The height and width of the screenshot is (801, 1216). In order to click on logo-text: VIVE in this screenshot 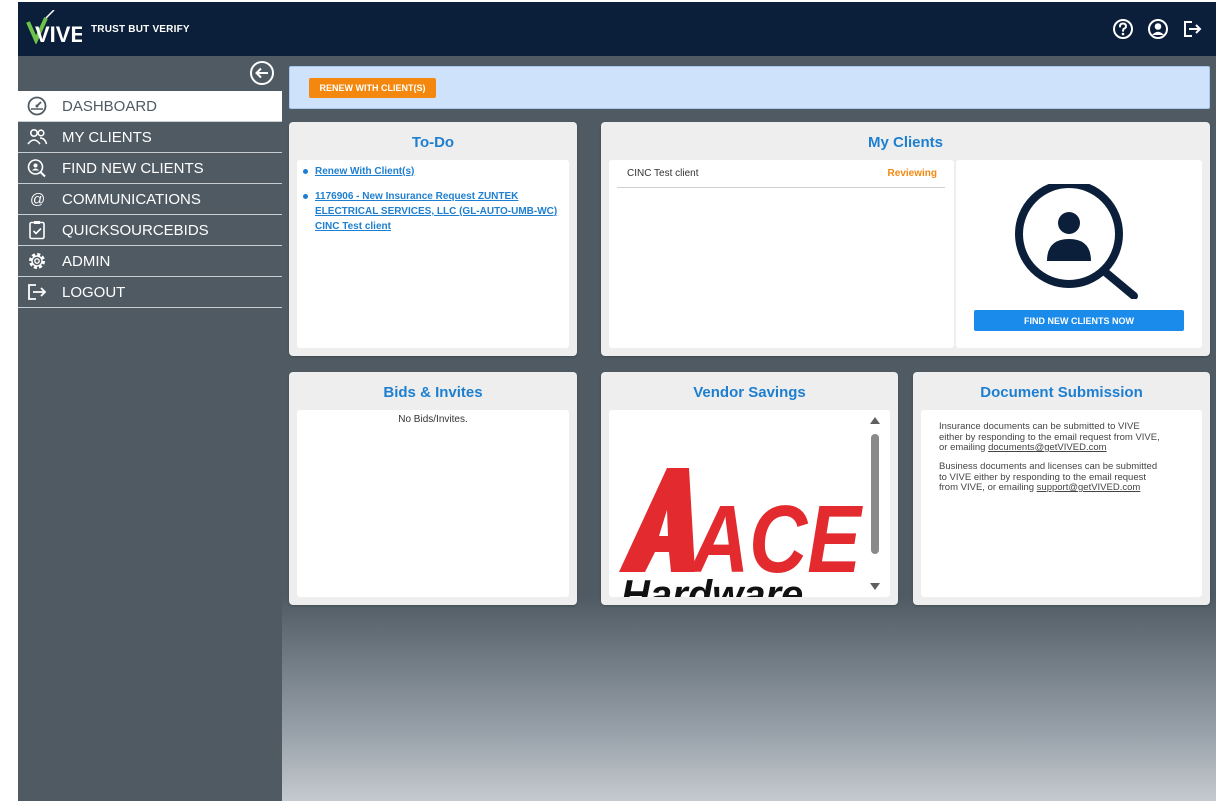, I will do `click(58, 33)`.